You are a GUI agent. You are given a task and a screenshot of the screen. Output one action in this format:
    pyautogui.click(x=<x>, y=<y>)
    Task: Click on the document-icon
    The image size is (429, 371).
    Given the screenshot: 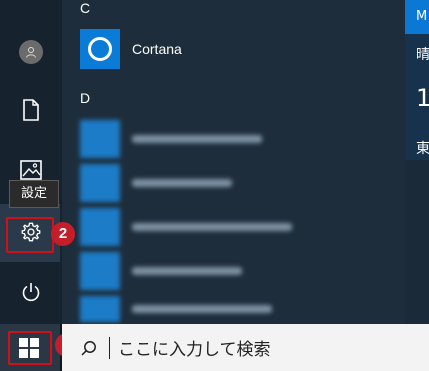 What is the action you would take?
    pyautogui.click(x=31, y=110)
    